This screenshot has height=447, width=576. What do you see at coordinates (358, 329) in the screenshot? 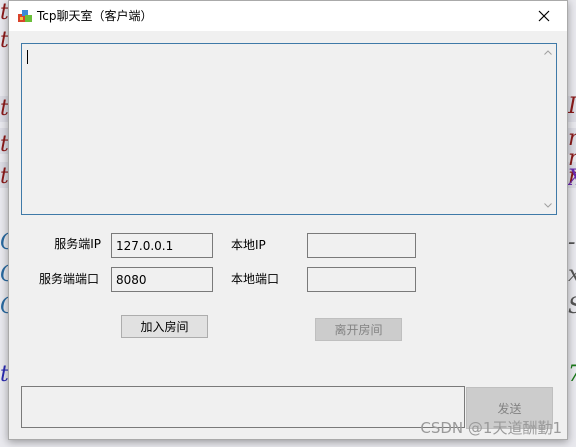
I see `leave-room-button: 离开房间` at bounding box center [358, 329].